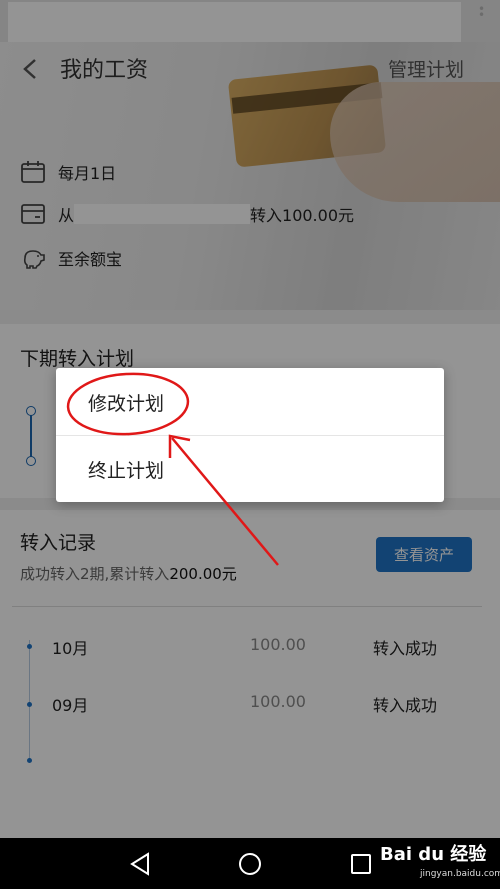 The height and width of the screenshot is (889, 500). Describe the element at coordinates (433, 854) in the screenshot. I see `watermark-logo: Bai du 经验` at that location.